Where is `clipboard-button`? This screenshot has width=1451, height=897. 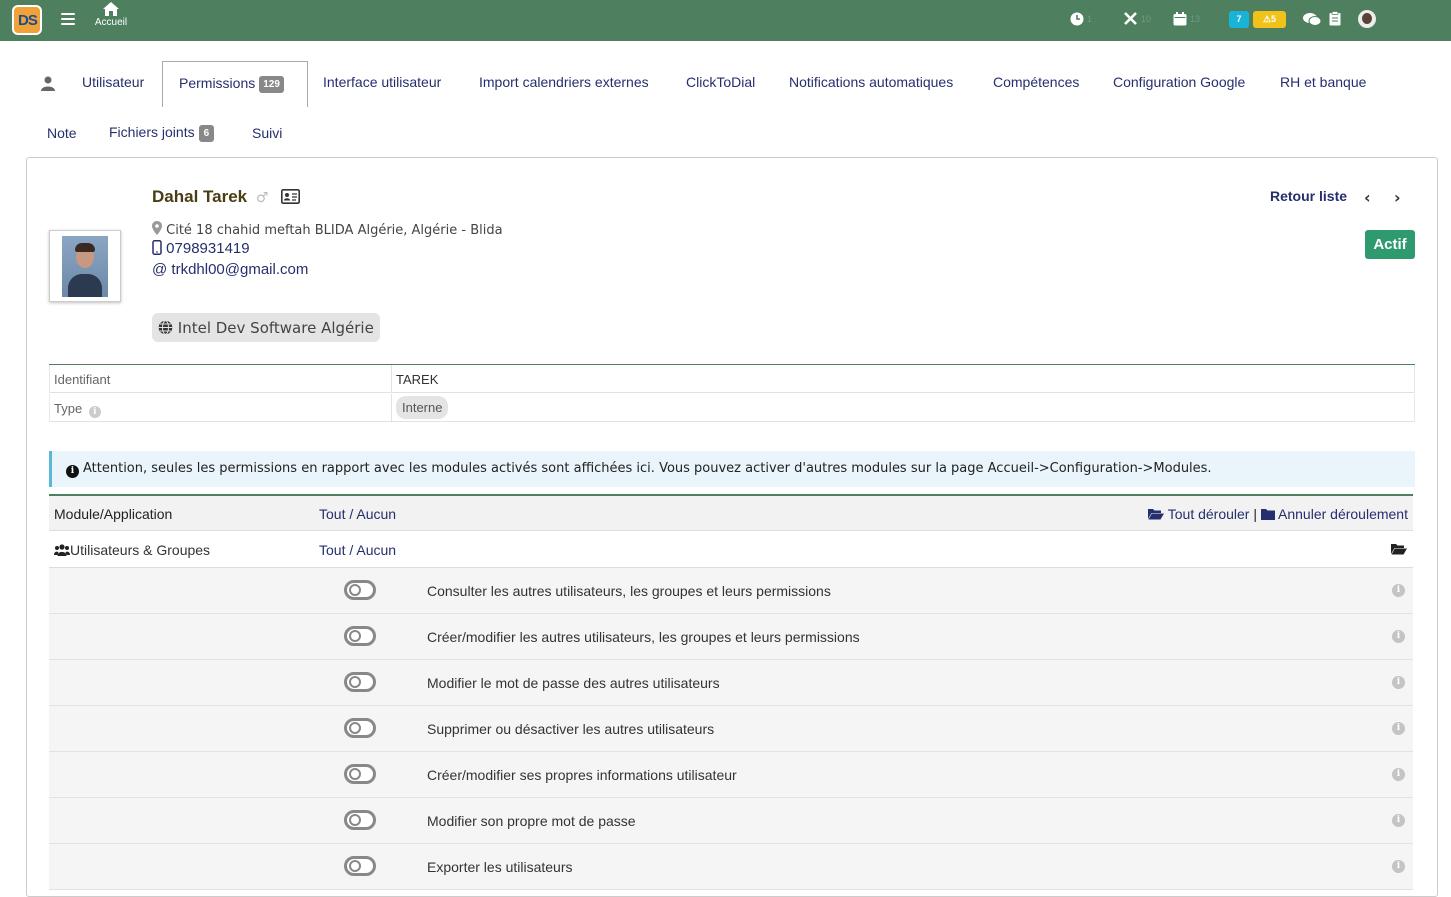 clipboard-button is located at coordinates (1335, 20).